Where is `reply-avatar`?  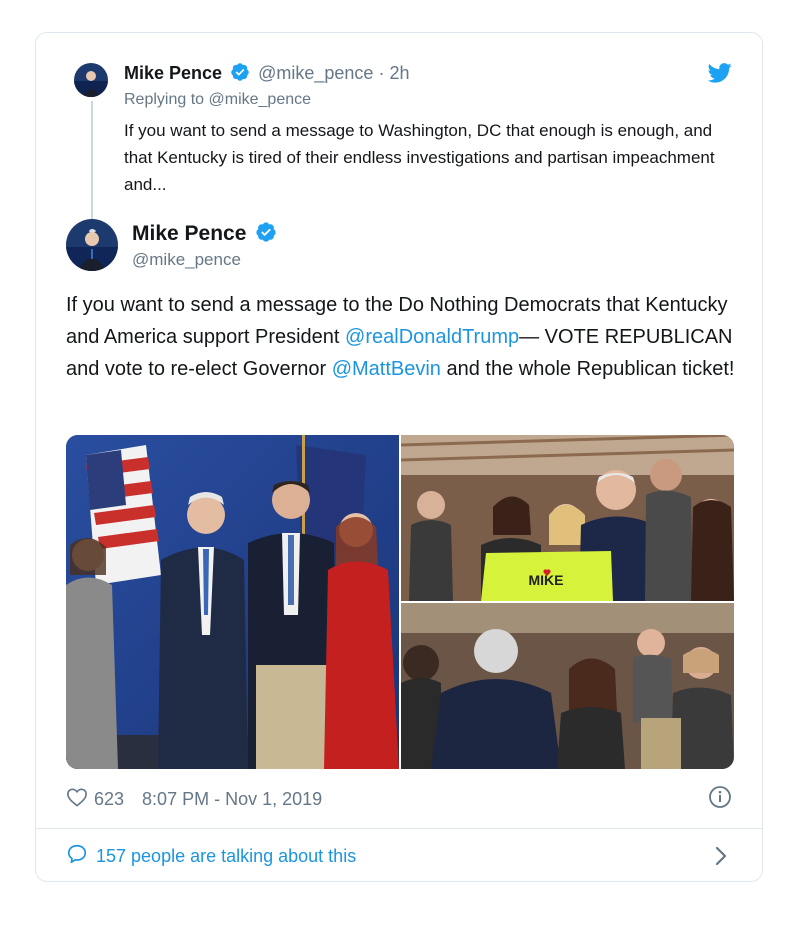
reply-avatar is located at coordinates (91, 80).